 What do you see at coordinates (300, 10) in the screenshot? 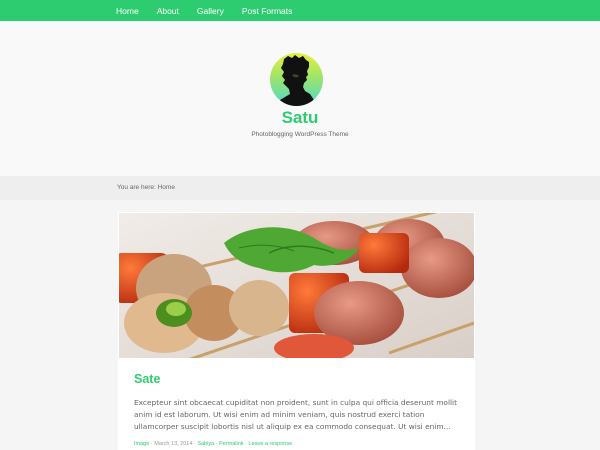
I see `main-navigation: Home About Gallery Post Formats` at bounding box center [300, 10].